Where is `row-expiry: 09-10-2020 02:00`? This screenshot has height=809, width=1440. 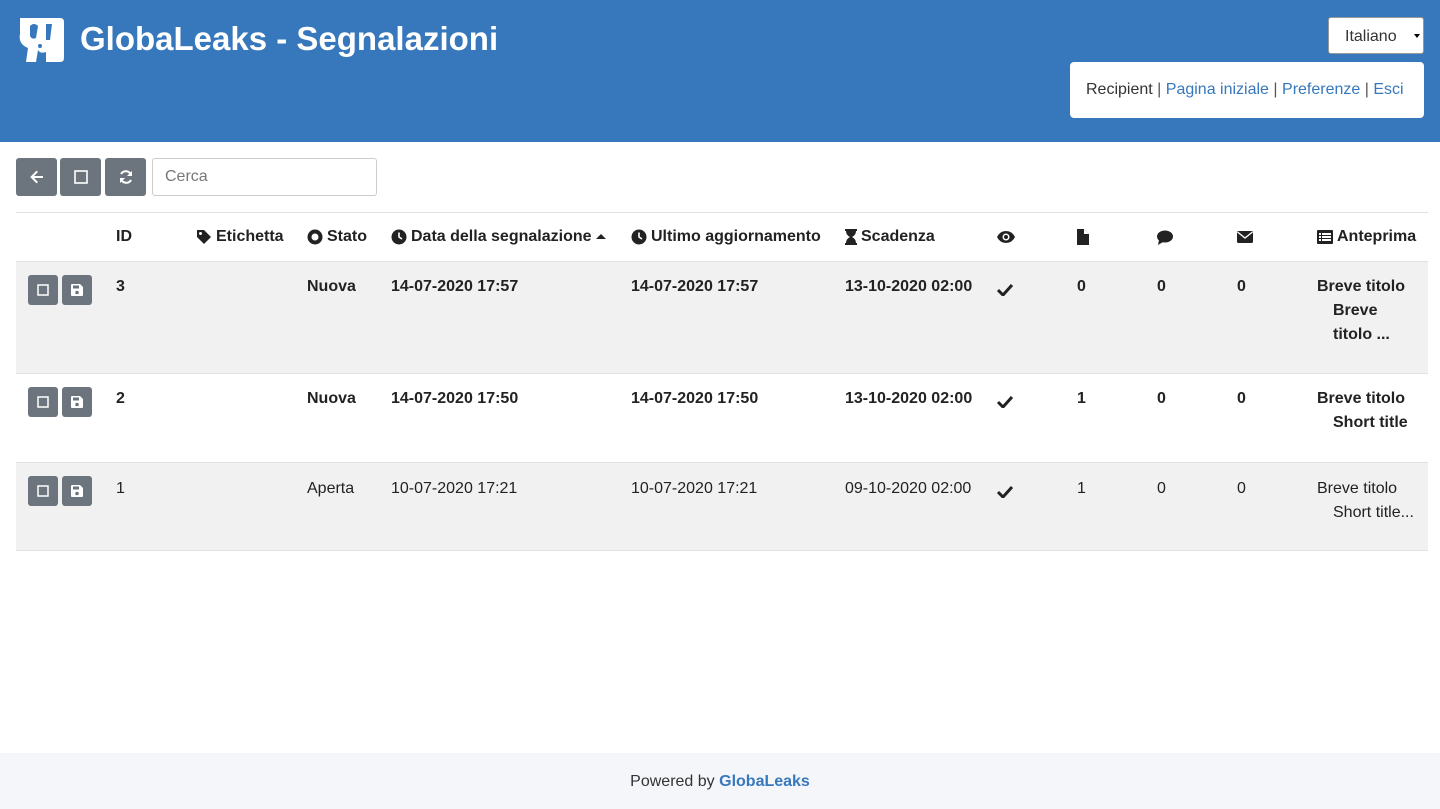
row-expiry: 09-10-2020 02:00 is located at coordinates (908, 488).